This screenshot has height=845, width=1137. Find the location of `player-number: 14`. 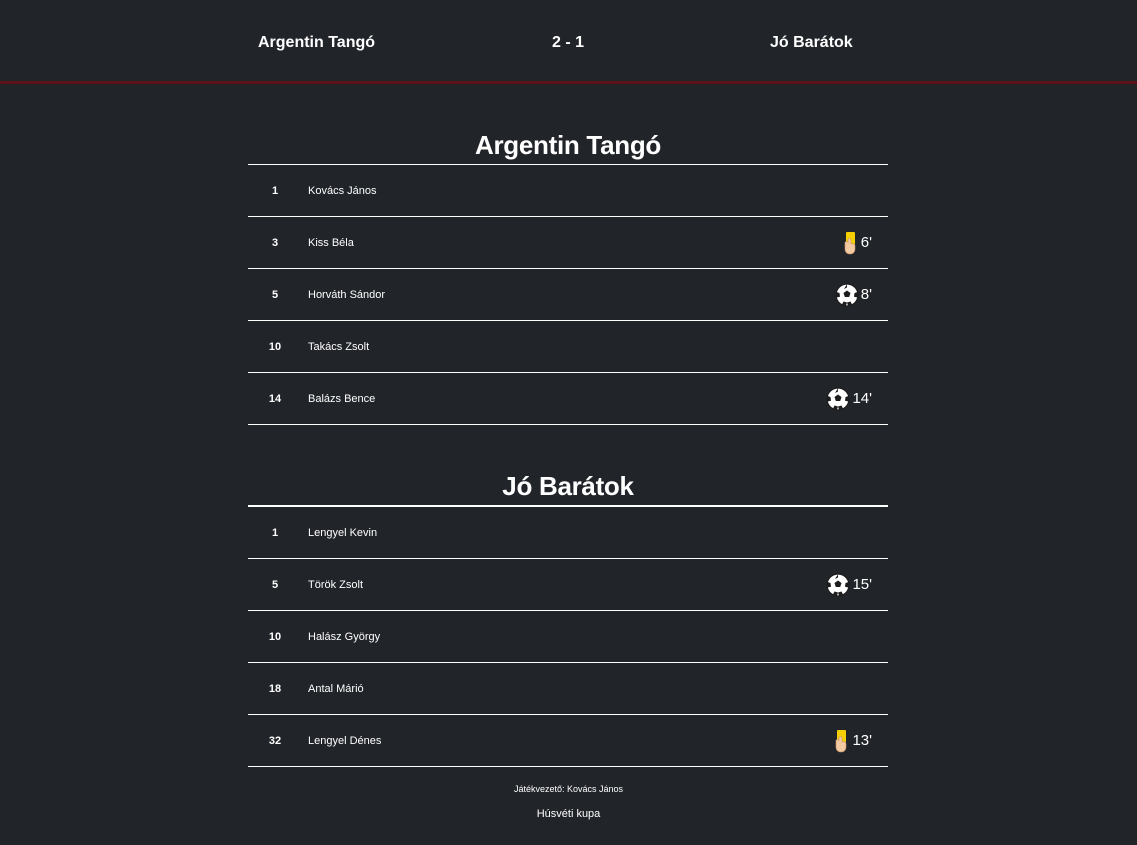

player-number: 14 is located at coordinates (275, 399).